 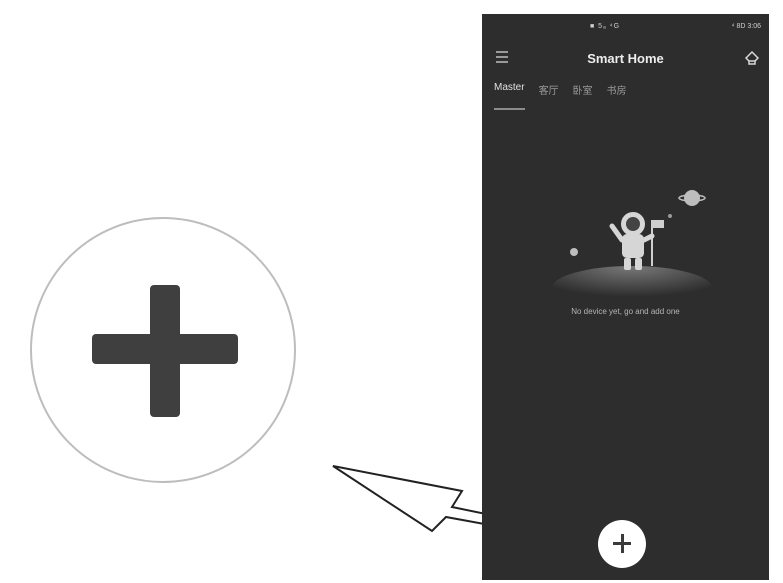 I want to click on home-icon, so click(x=752, y=58).